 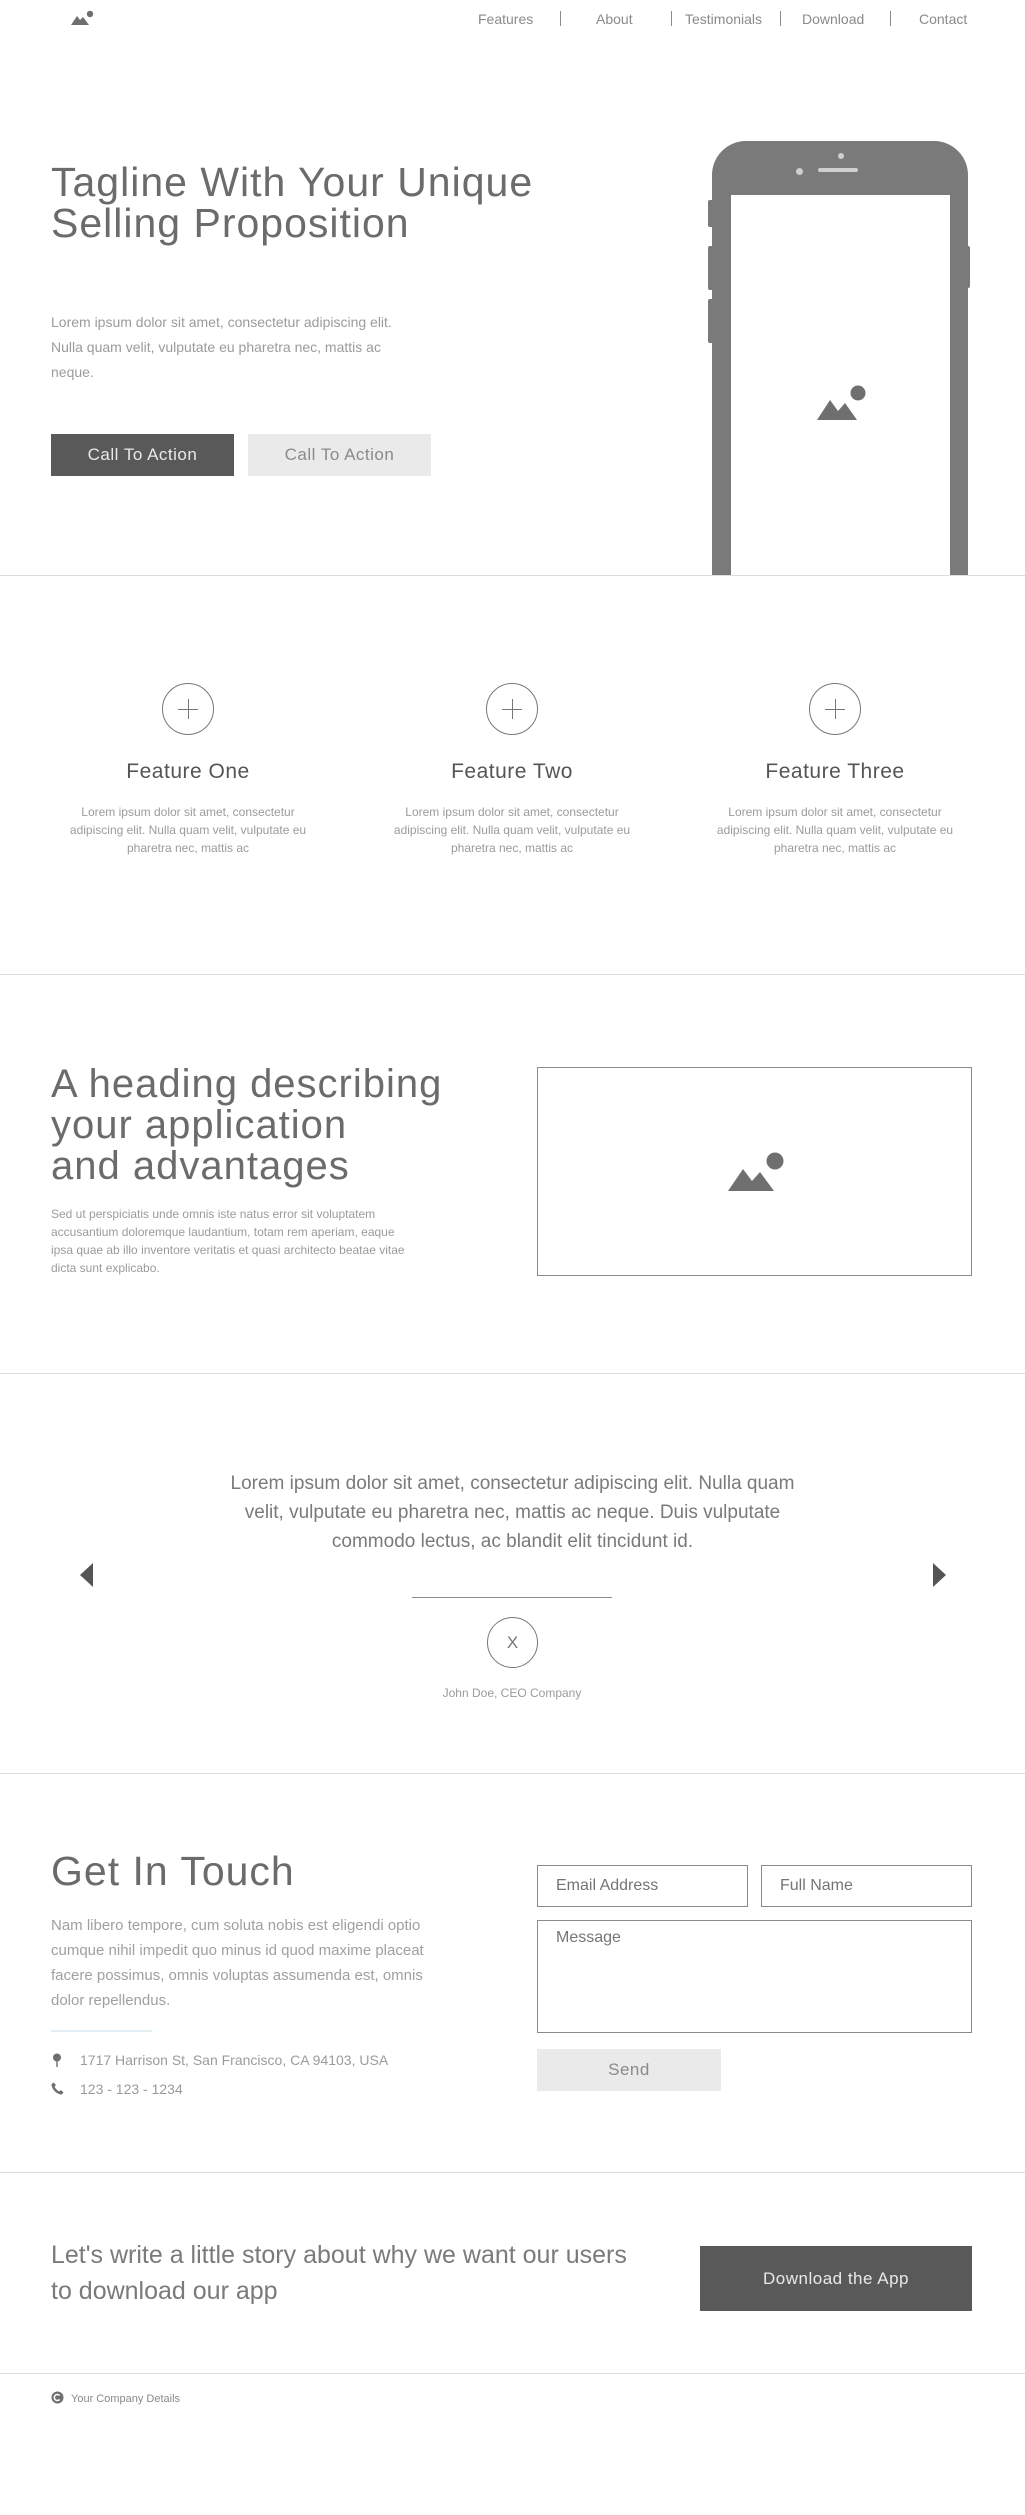 I want to click on testimonial-divider, so click(x=512, y=1597).